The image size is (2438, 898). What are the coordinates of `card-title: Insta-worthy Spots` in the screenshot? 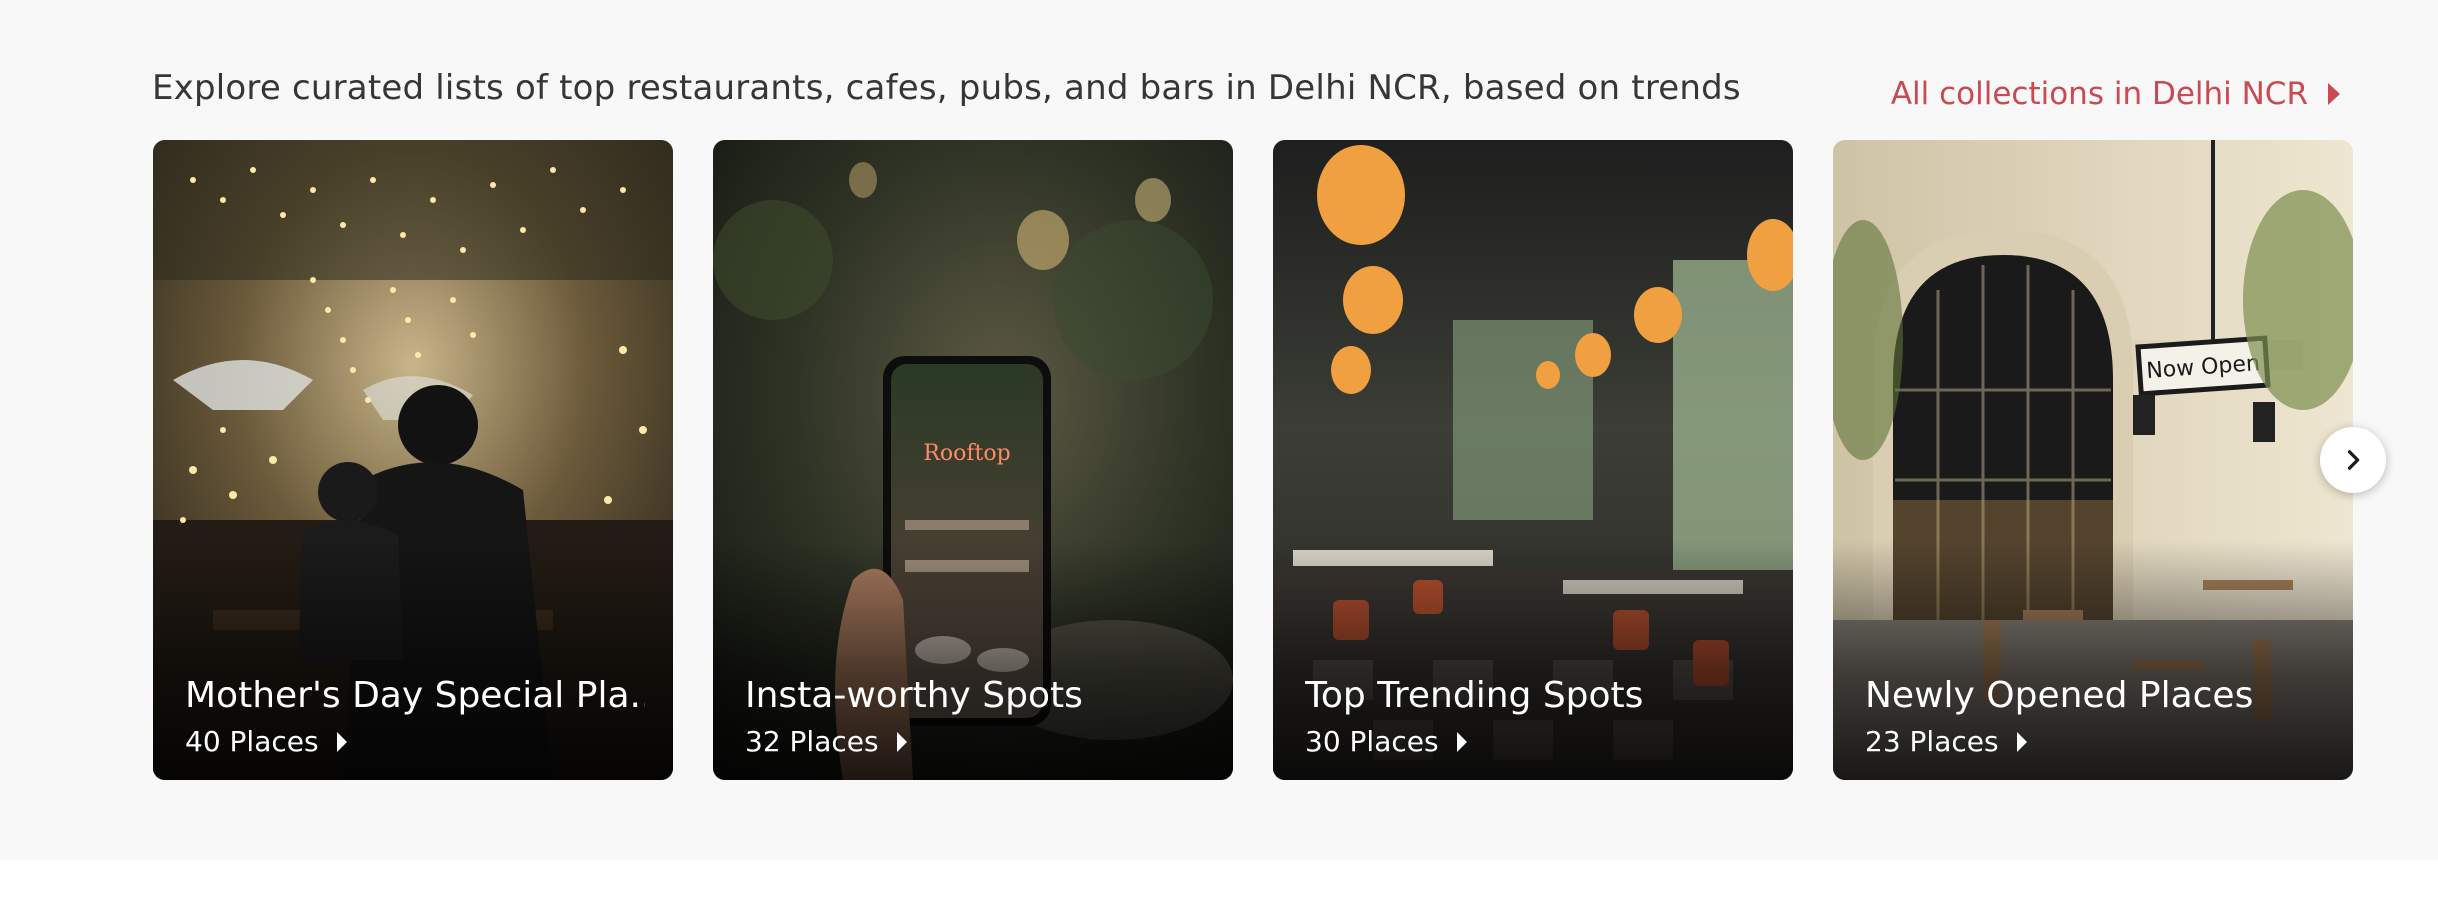 It's located at (914, 695).